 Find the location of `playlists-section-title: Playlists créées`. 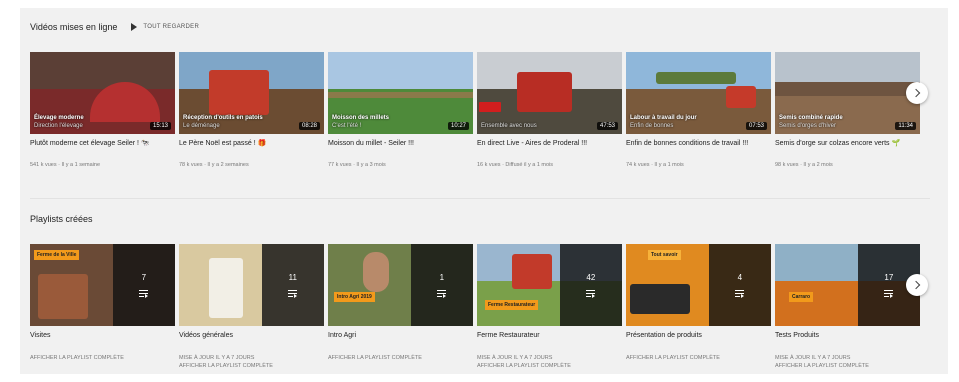

playlists-section-title: Playlists créées is located at coordinates (61, 219).